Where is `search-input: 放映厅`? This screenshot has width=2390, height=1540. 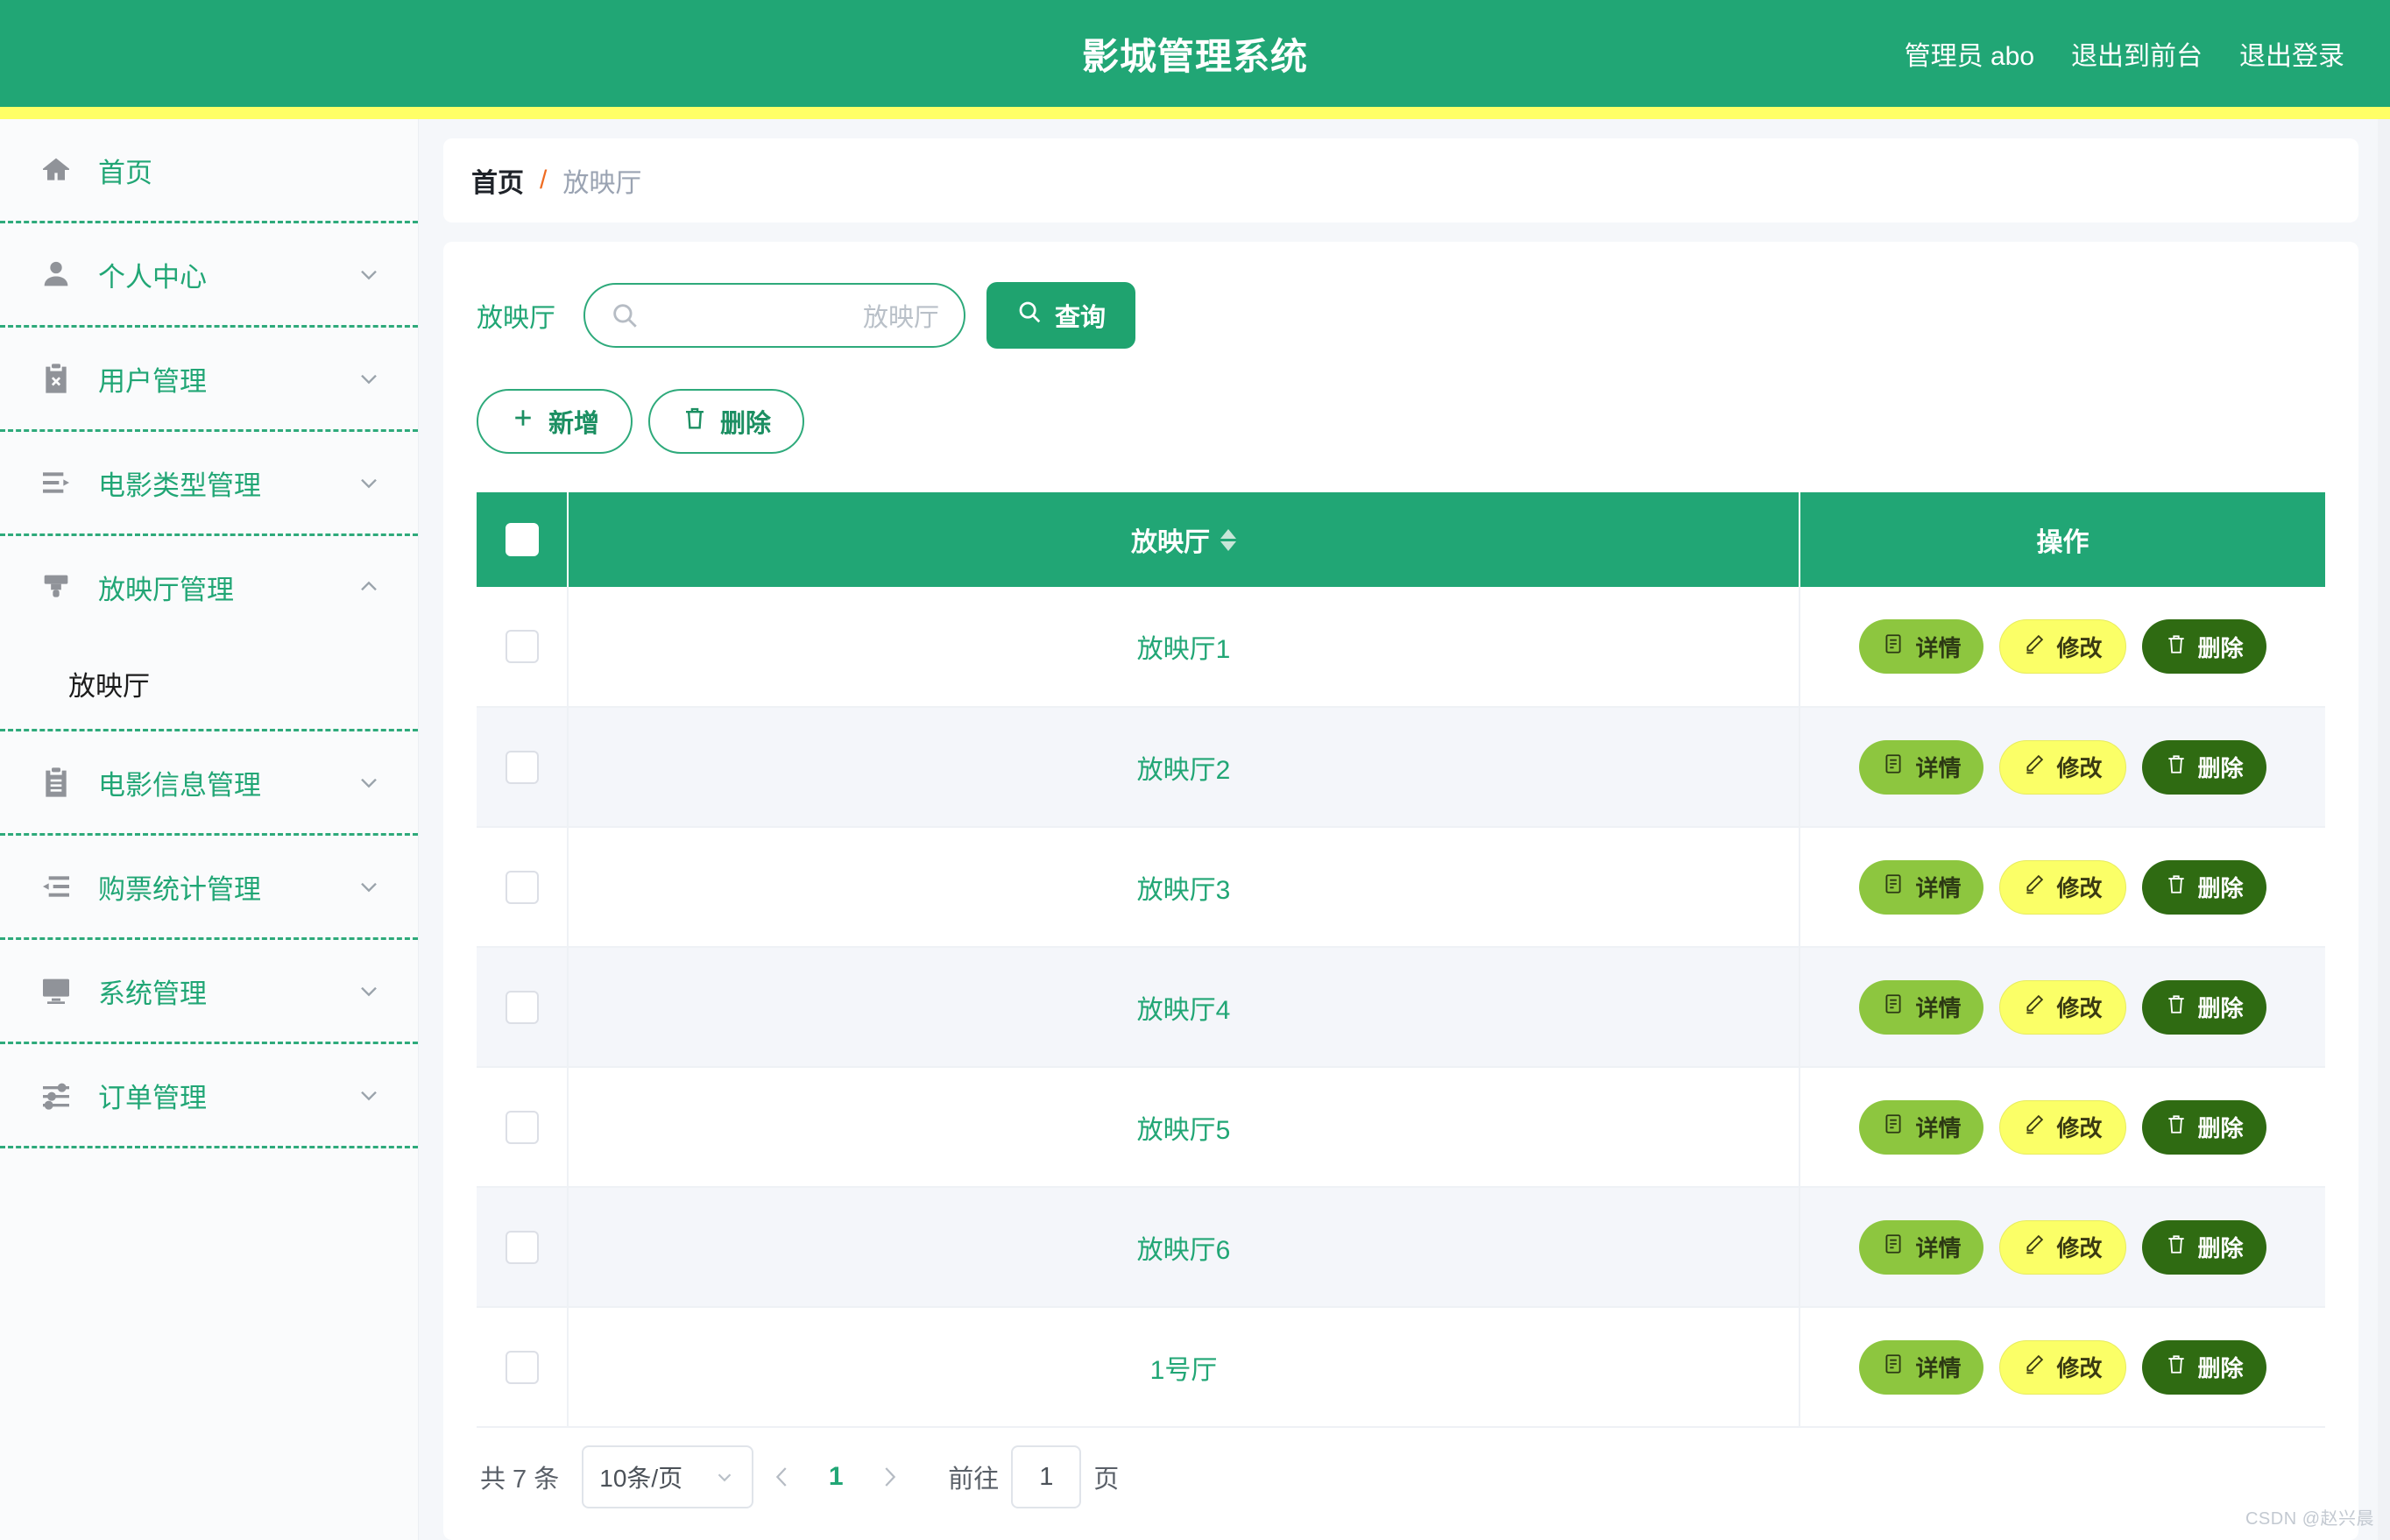 search-input: 放映厅 is located at coordinates (774, 316).